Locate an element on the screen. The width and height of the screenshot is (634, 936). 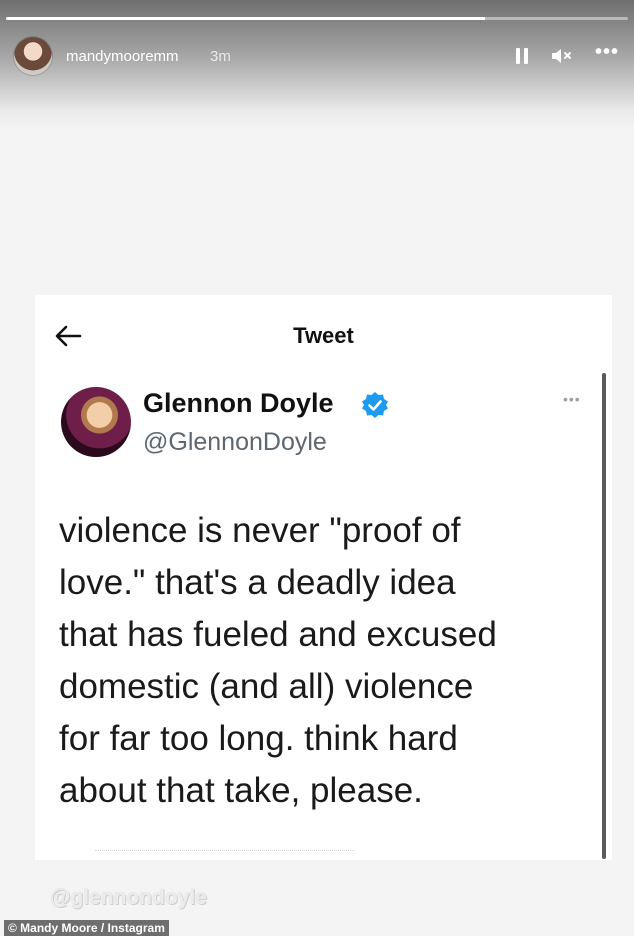
story-progress-fill is located at coordinates (245, 18).